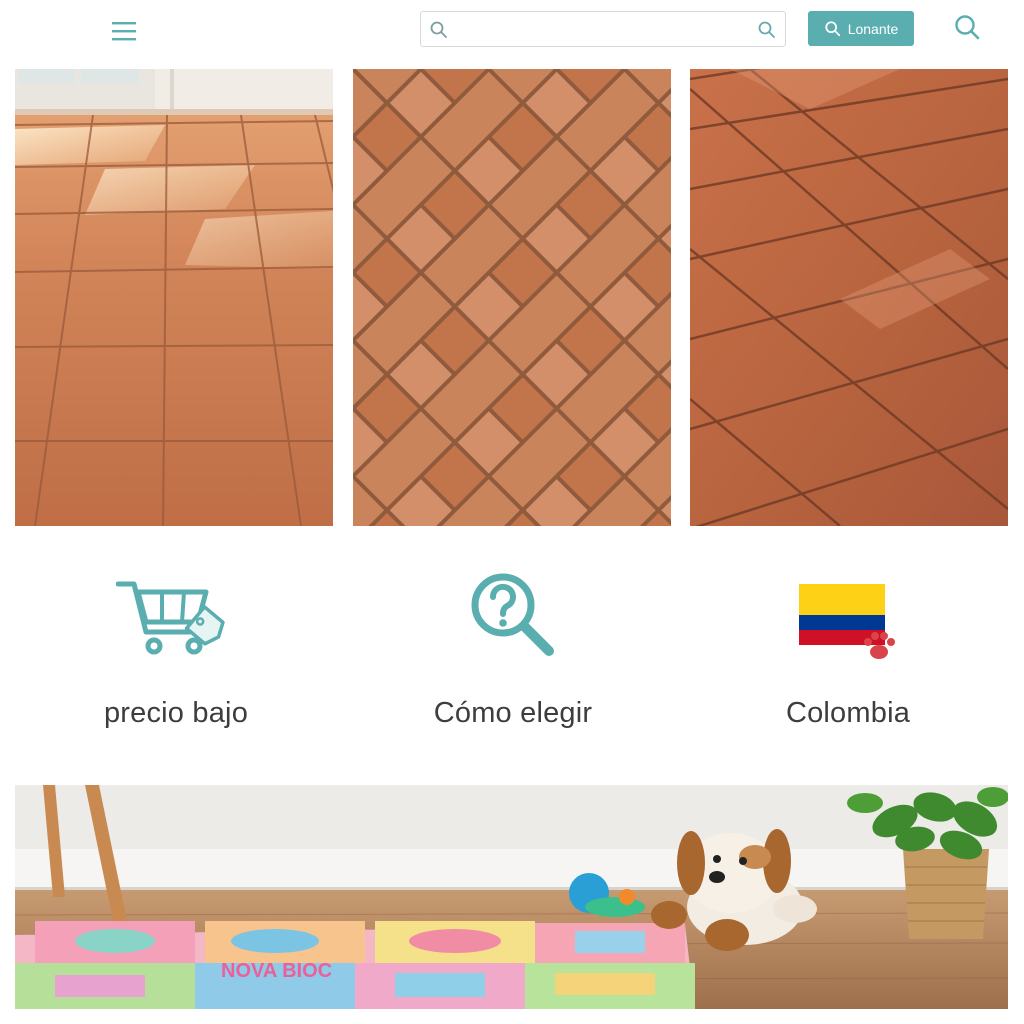  I want to click on mat-text: NOVA BIOC, so click(276, 971).